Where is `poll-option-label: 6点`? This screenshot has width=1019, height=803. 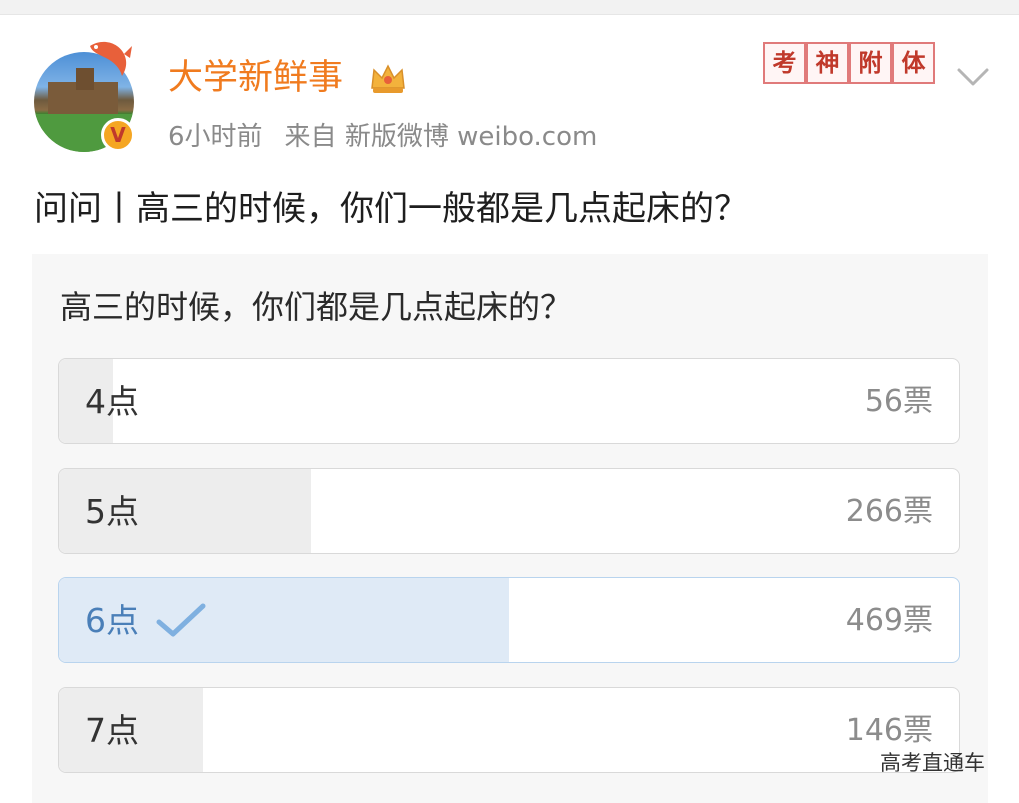 poll-option-label: 6点 is located at coordinates (112, 620).